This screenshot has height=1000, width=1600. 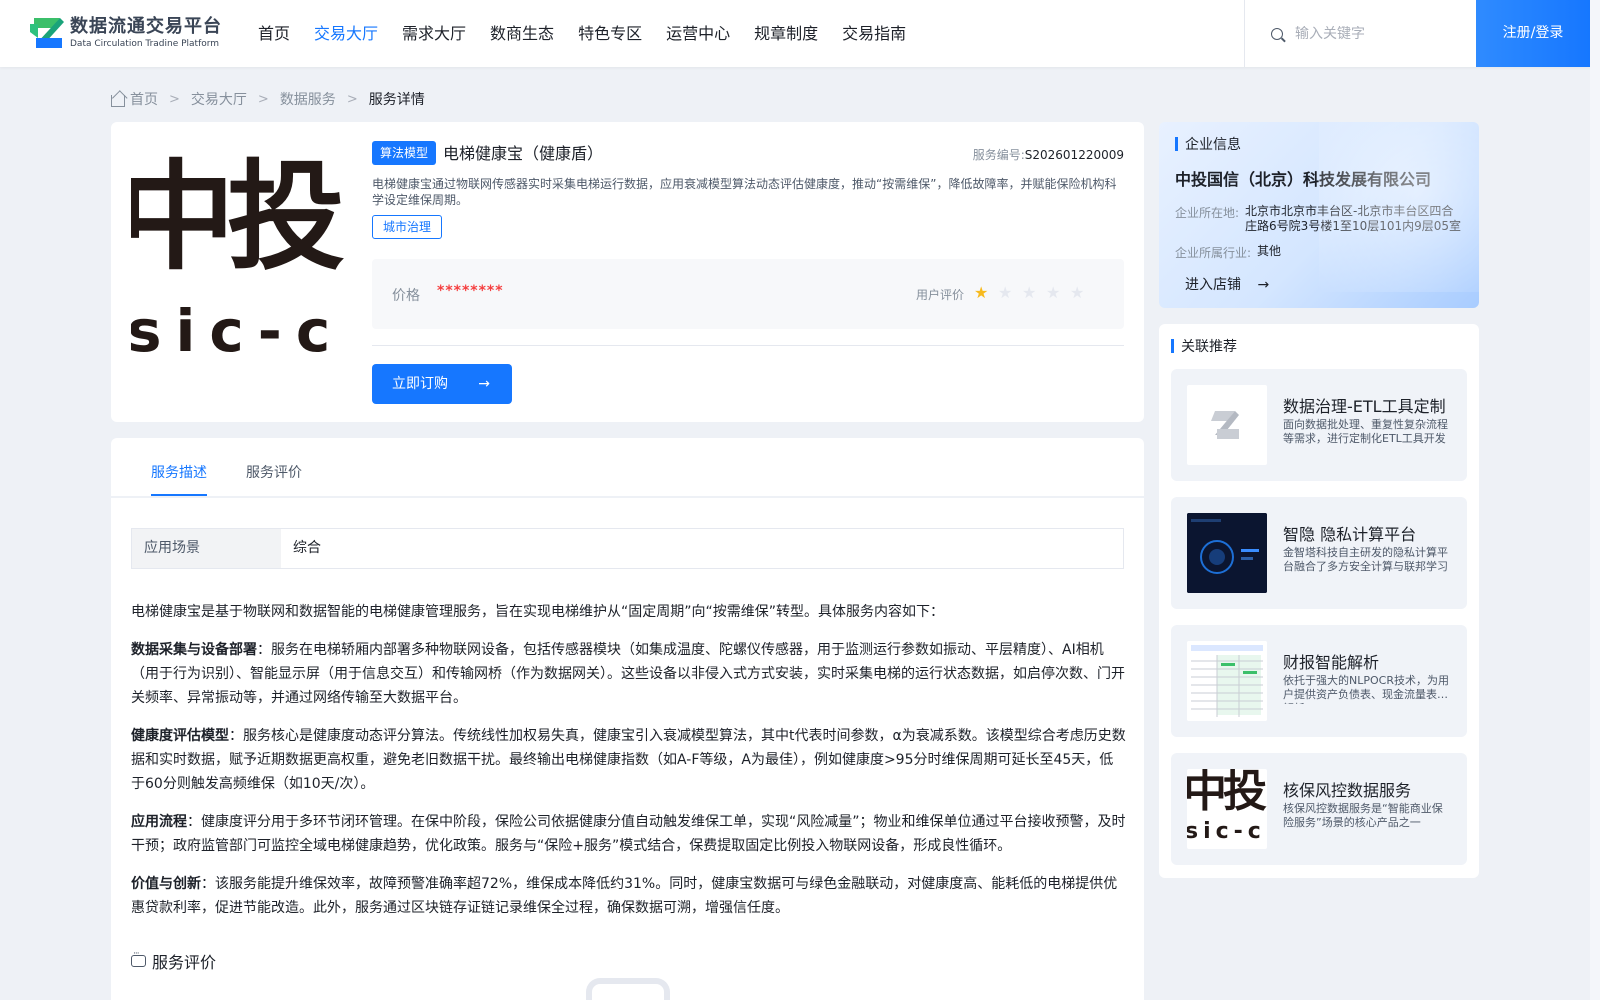 I want to click on thumb-logo-text: 中投, so click(x=1227, y=793).